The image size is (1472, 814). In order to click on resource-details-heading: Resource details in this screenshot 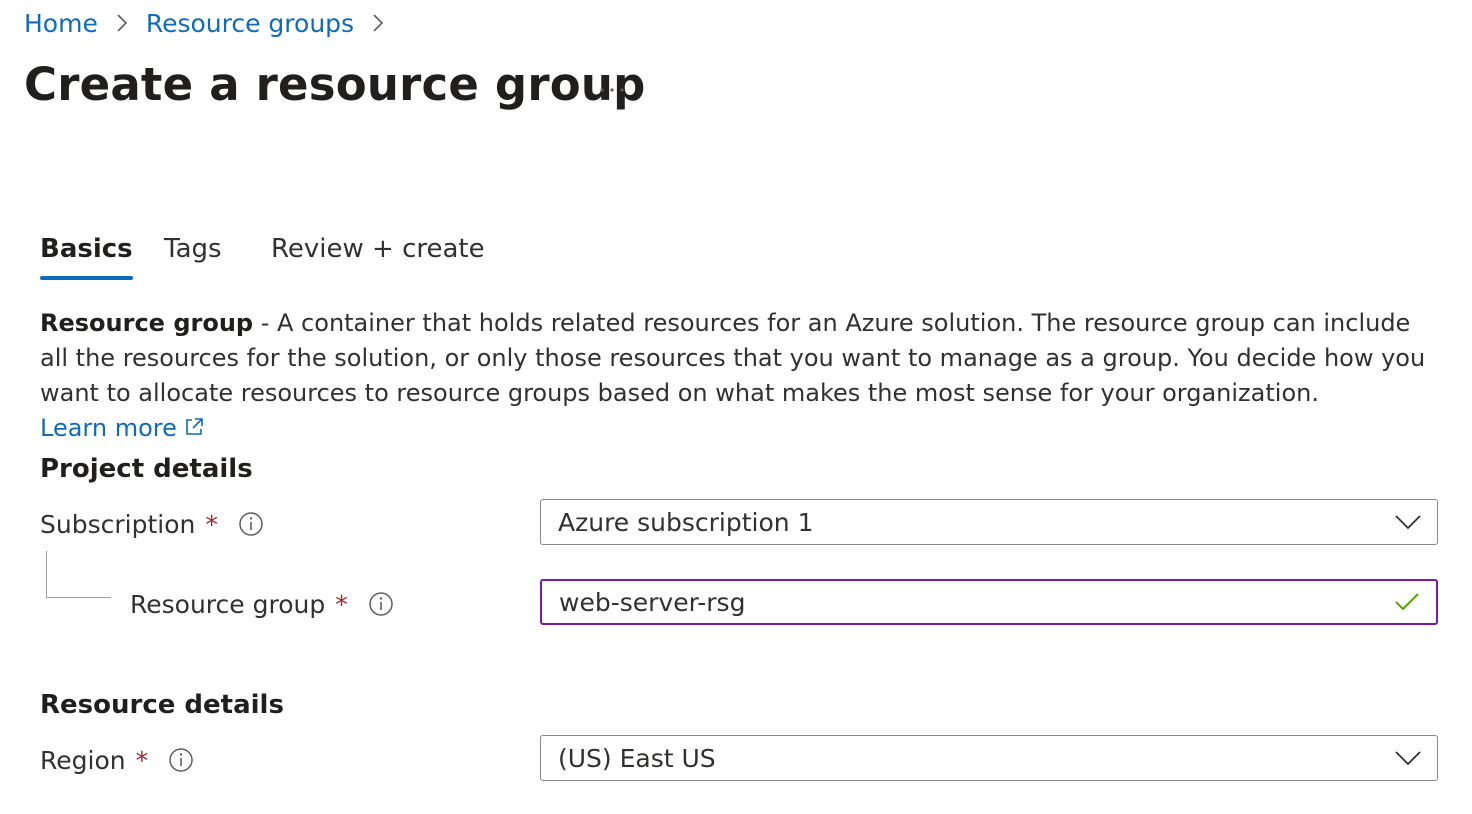, I will do `click(162, 705)`.